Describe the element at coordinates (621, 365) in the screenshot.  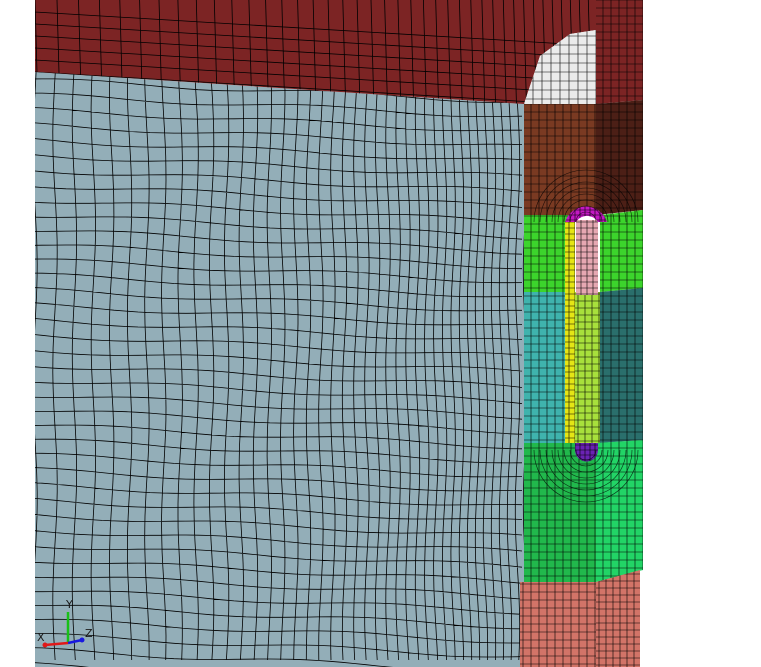
I see `dark-teal-block` at that location.